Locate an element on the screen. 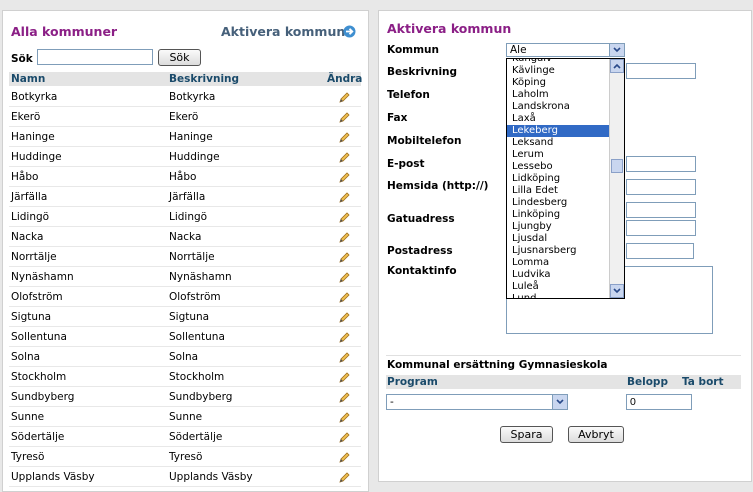 The height and width of the screenshot is (492, 753). scrollbar-thumb is located at coordinates (617, 166).